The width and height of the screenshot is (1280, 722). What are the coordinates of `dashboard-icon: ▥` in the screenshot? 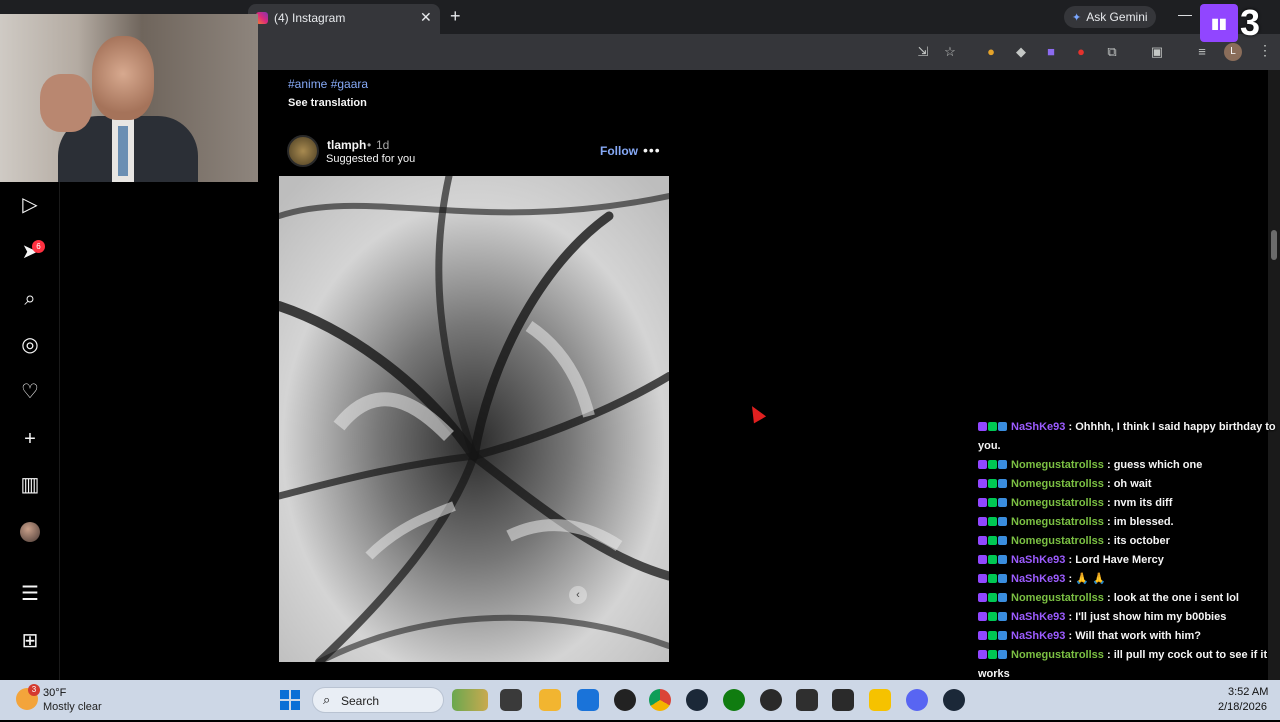 It's located at (30, 485).